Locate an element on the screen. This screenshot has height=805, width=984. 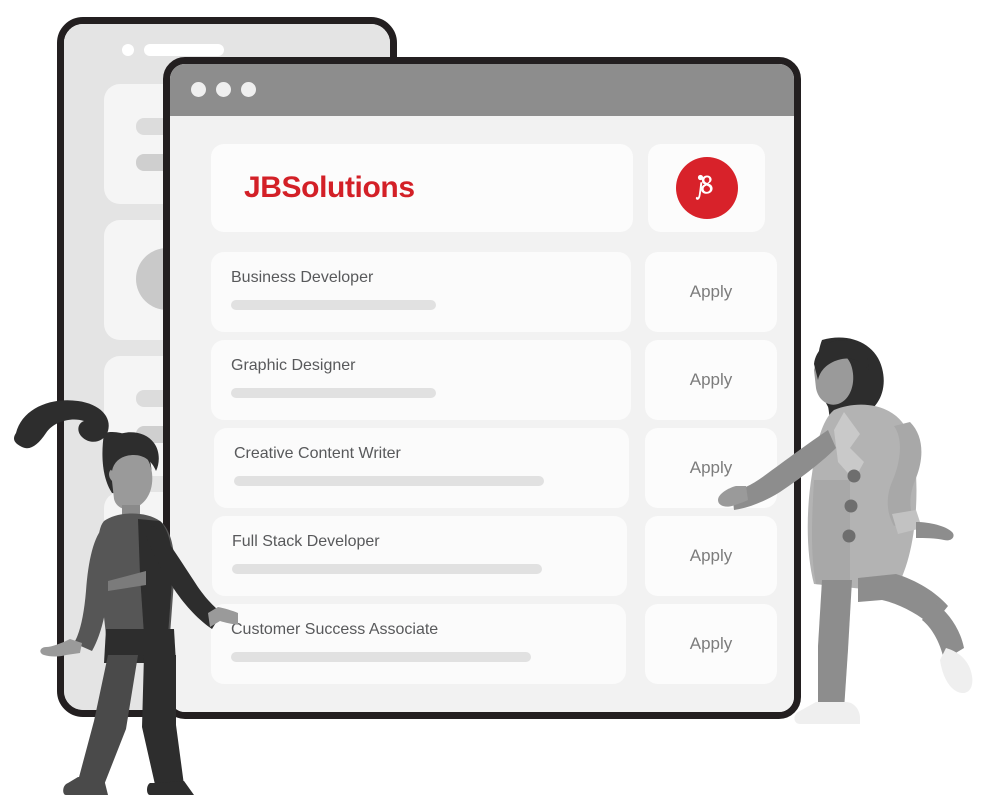
job-title: Graphic Designer is located at coordinates (293, 365).